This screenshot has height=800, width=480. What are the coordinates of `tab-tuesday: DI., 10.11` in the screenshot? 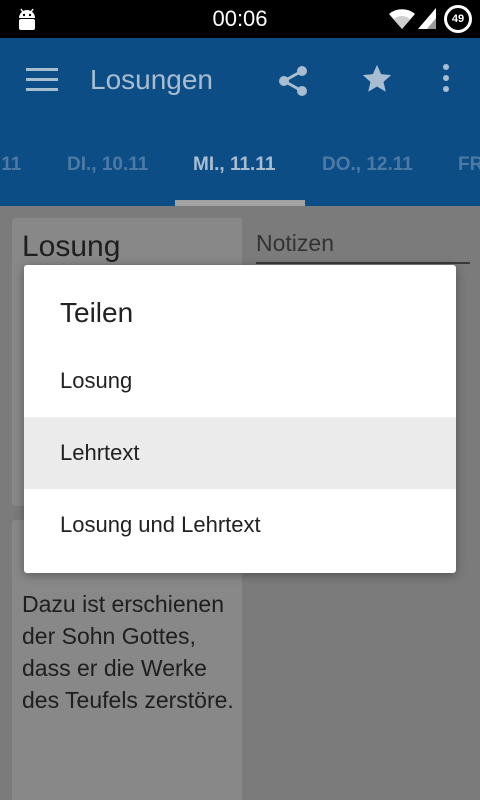 It's located at (107, 165).